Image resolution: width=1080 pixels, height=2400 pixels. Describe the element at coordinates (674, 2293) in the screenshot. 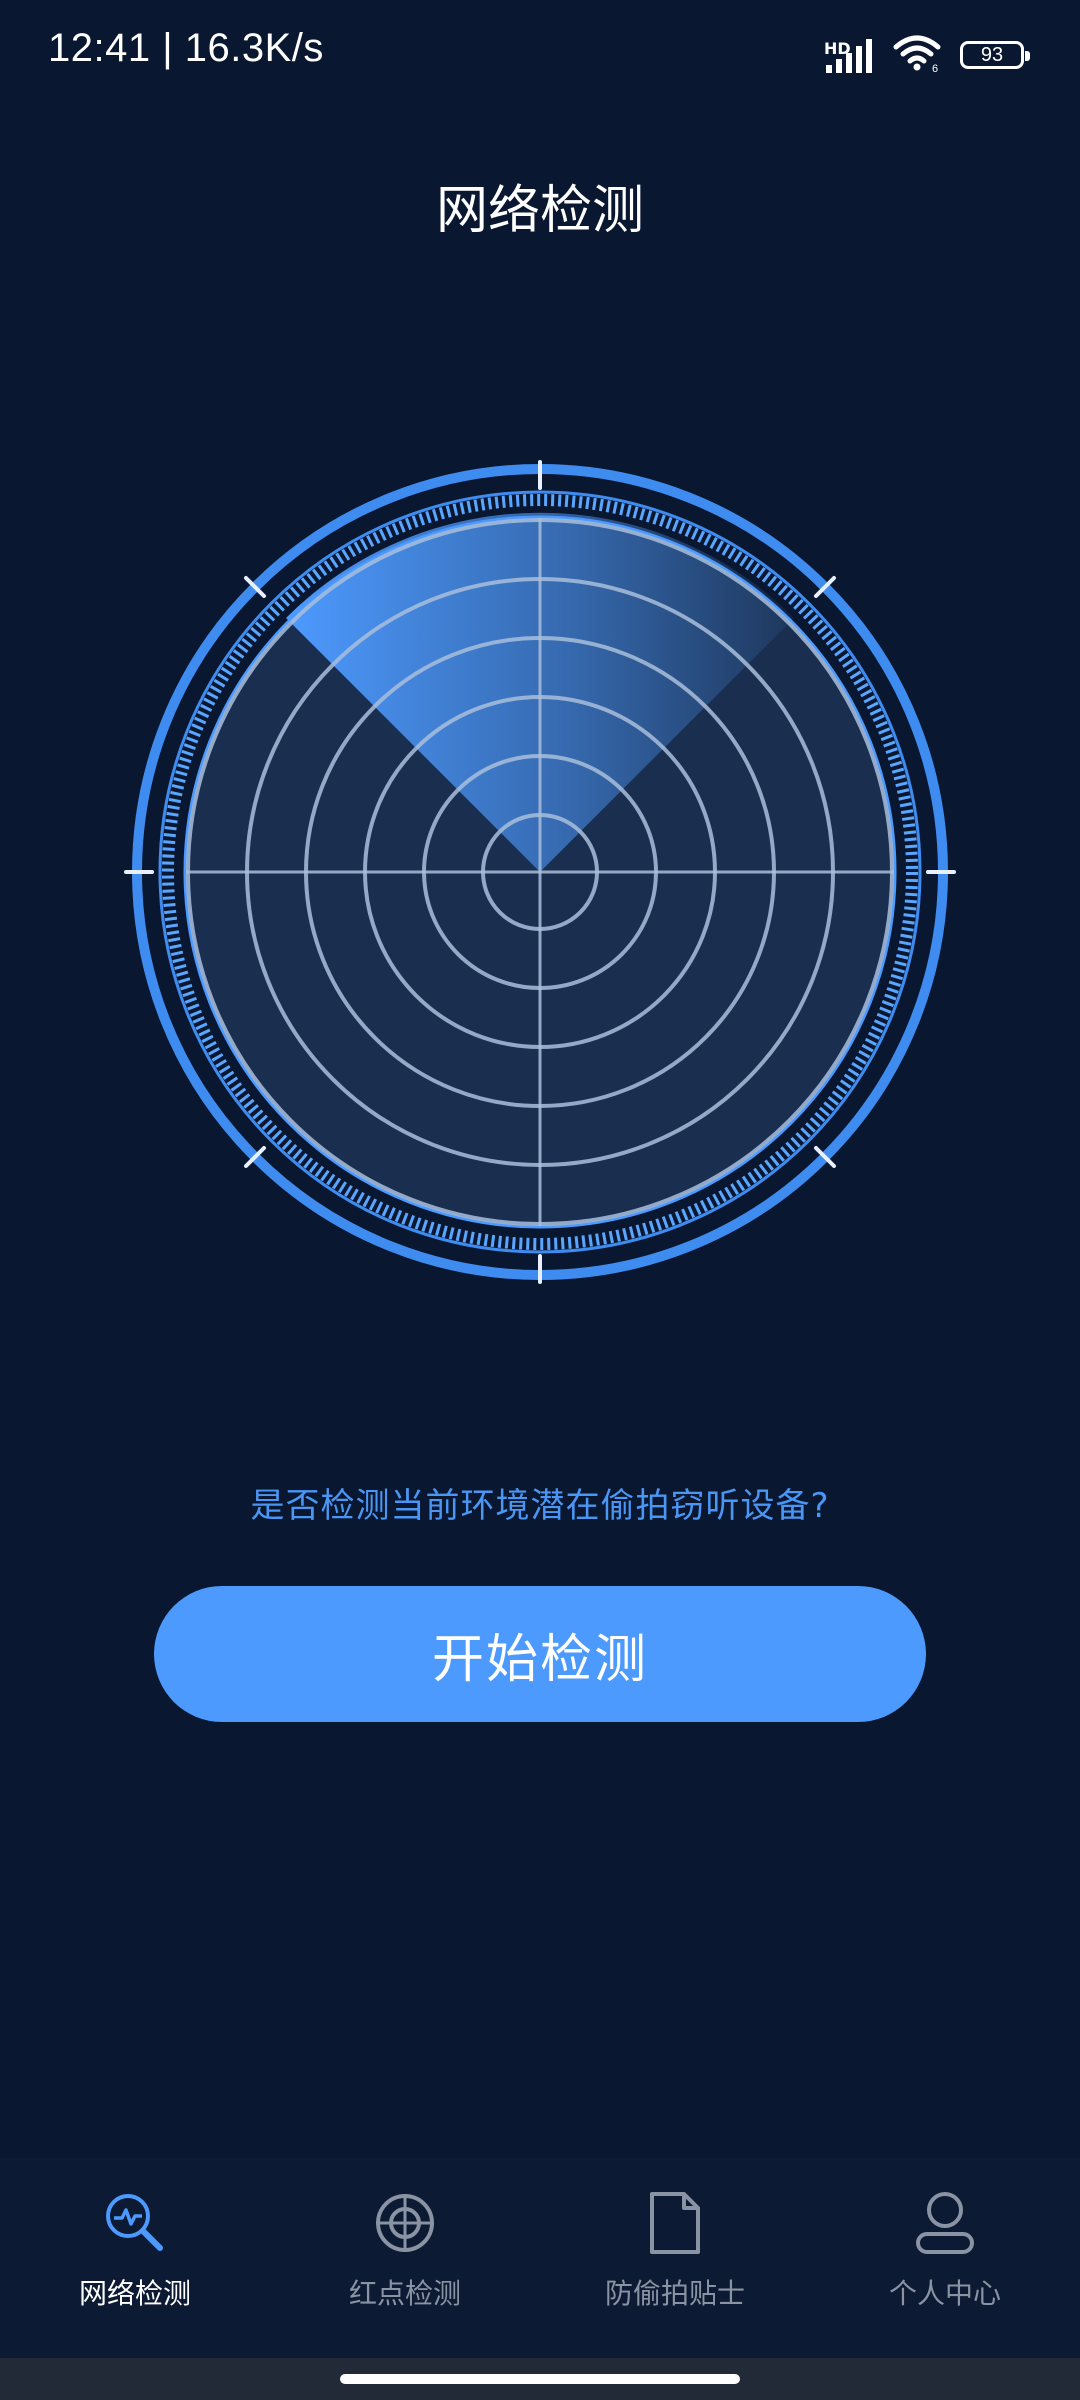

I see `tab-label: 防偷拍贴士` at that location.